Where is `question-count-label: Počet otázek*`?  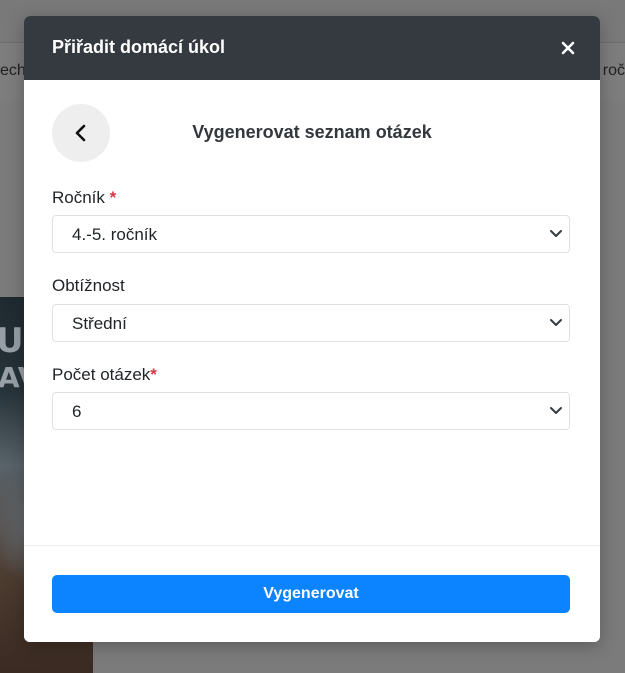 question-count-label: Počet otázek* is located at coordinates (104, 375).